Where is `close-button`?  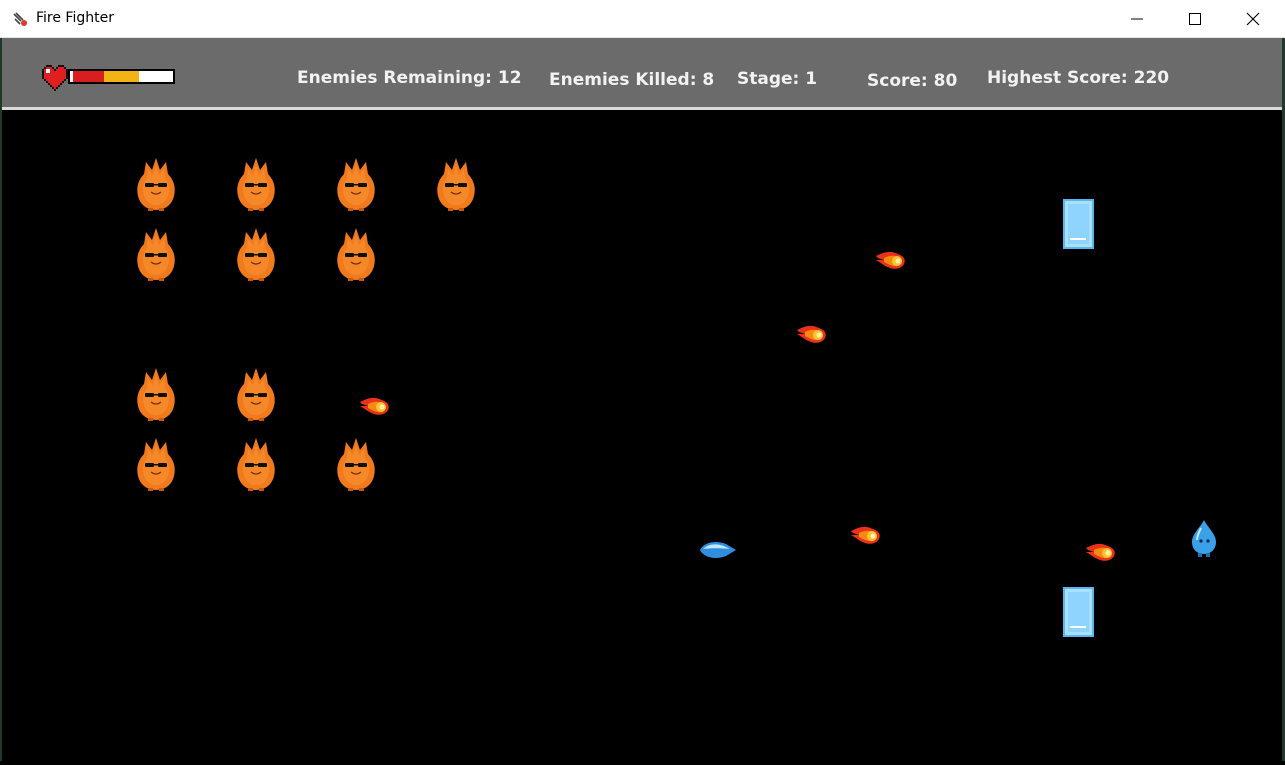
close-button is located at coordinates (1253, 19).